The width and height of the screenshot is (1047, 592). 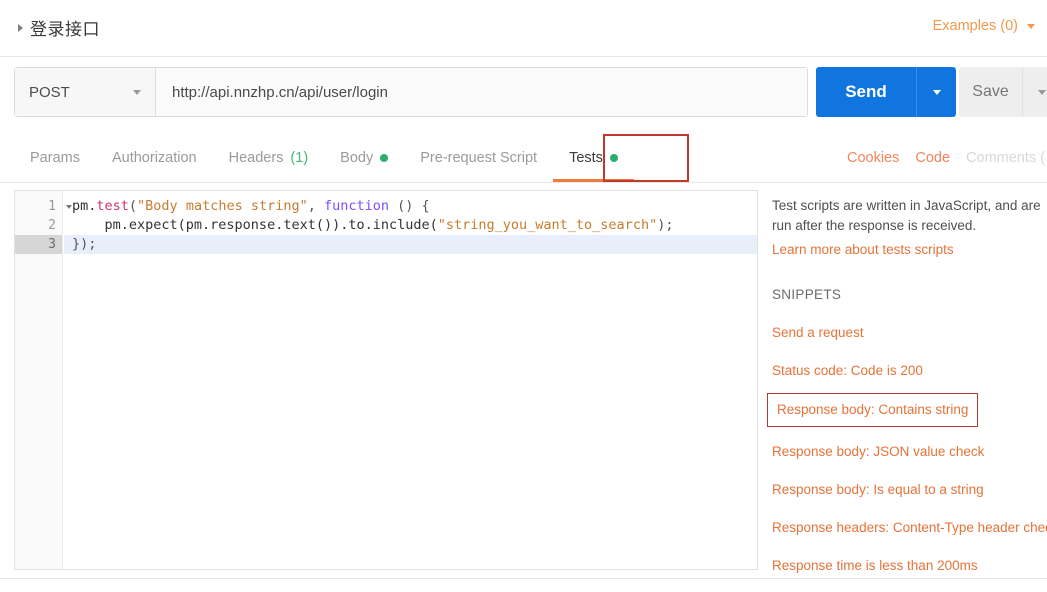 What do you see at coordinates (133, 206) in the screenshot?
I see `code-token: (` at bounding box center [133, 206].